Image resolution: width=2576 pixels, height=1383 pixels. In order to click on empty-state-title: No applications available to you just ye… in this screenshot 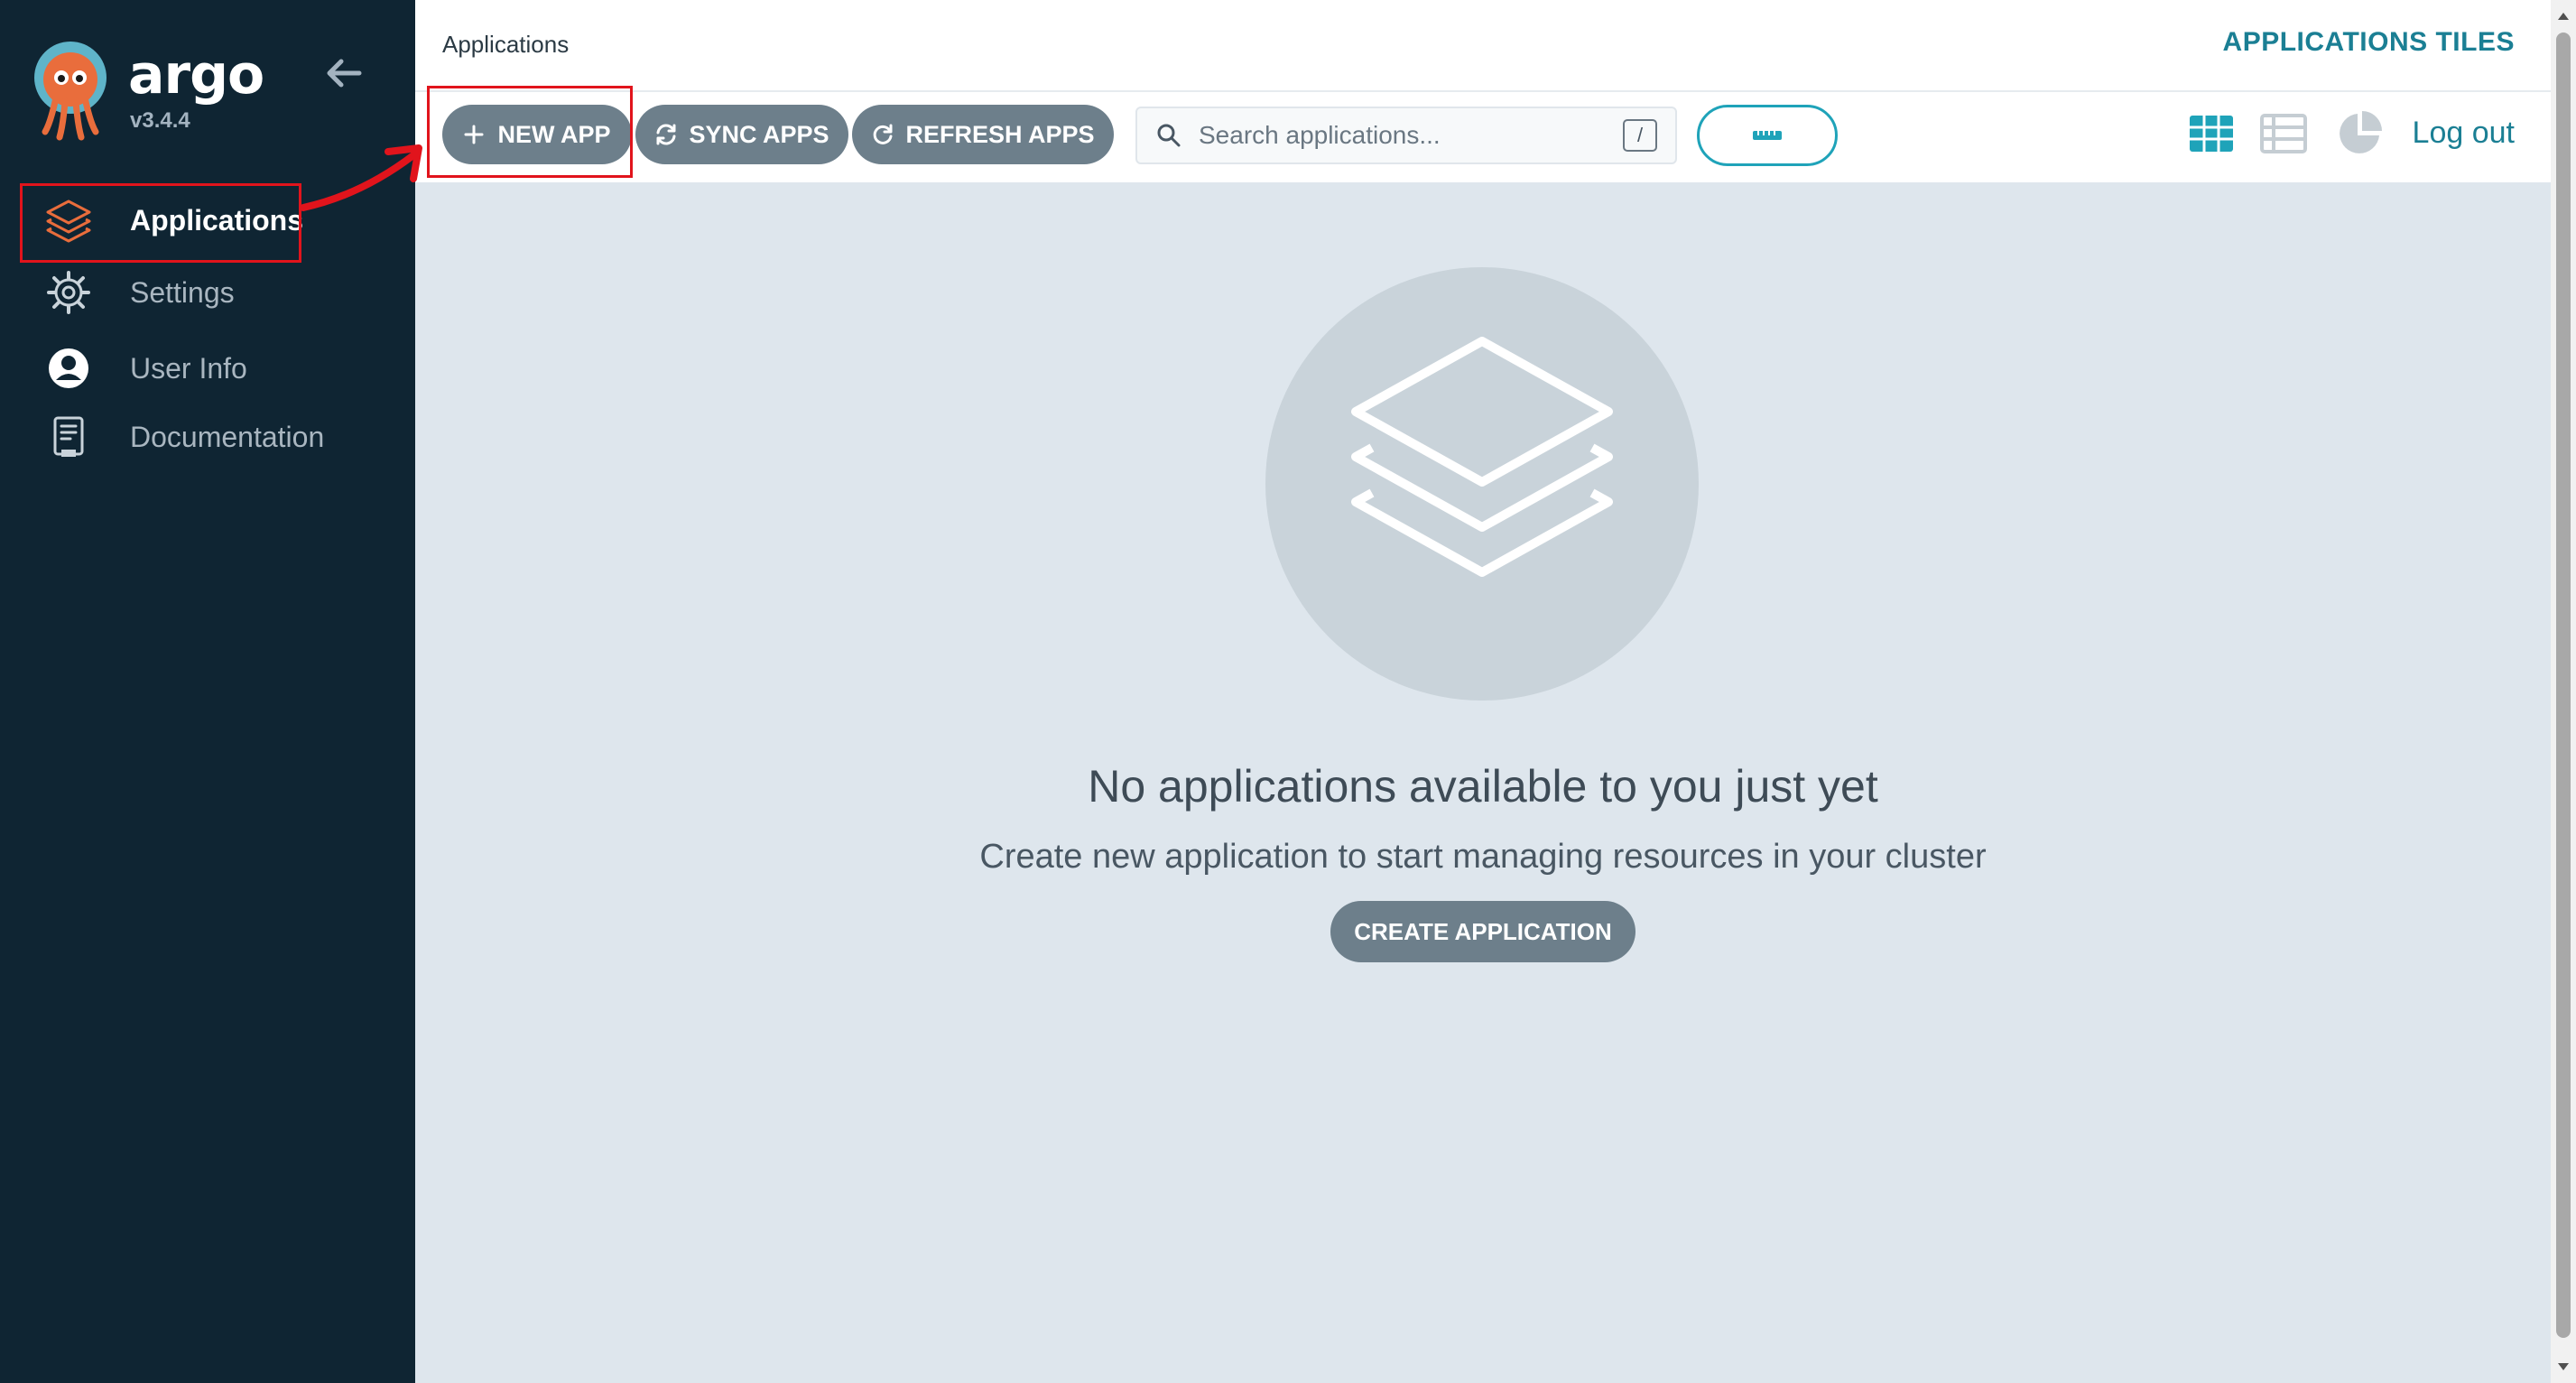, I will do `click(1483, 786)`.